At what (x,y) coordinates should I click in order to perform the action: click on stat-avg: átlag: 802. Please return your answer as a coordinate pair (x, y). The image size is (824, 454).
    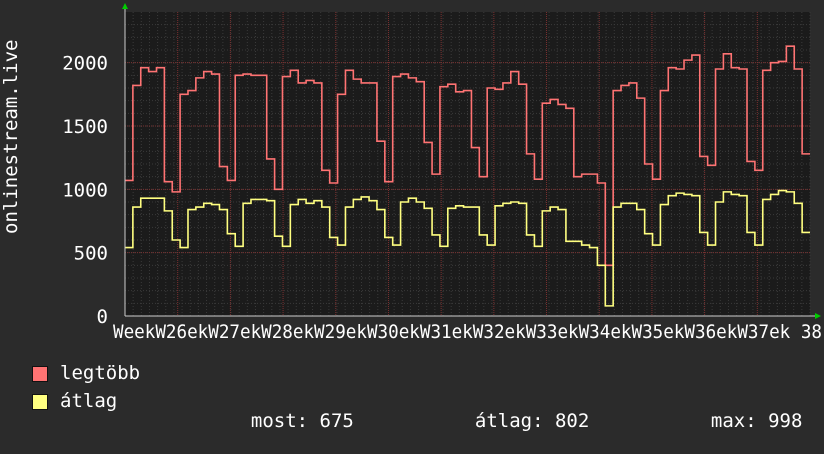
    Looking at the image, I should click on (520, 411).